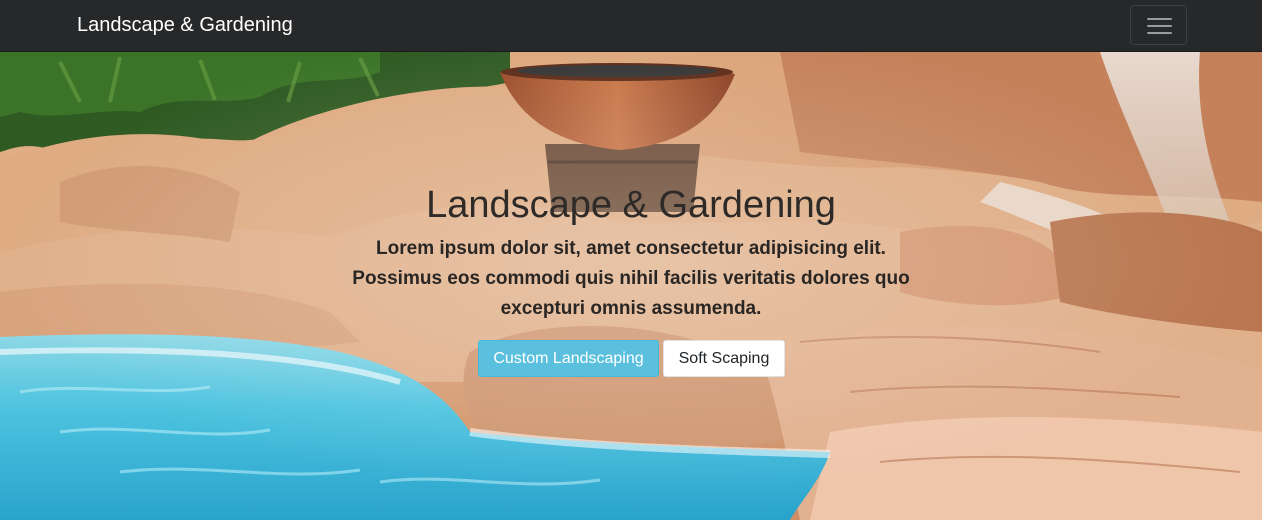  I want to click on custom-landscaping-button: Custom Landscaping, so click(568, 358).